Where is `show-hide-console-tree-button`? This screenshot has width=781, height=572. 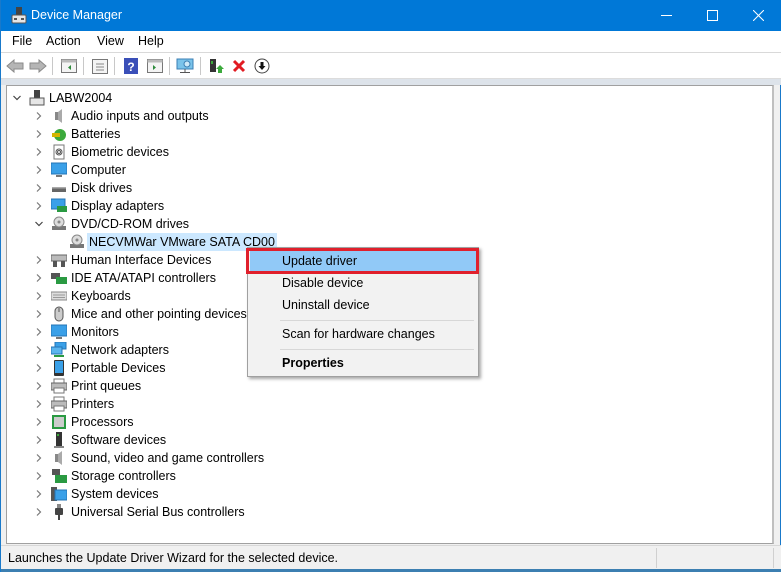 show-hide-console-tree-button is located at coordinates (69, 66).